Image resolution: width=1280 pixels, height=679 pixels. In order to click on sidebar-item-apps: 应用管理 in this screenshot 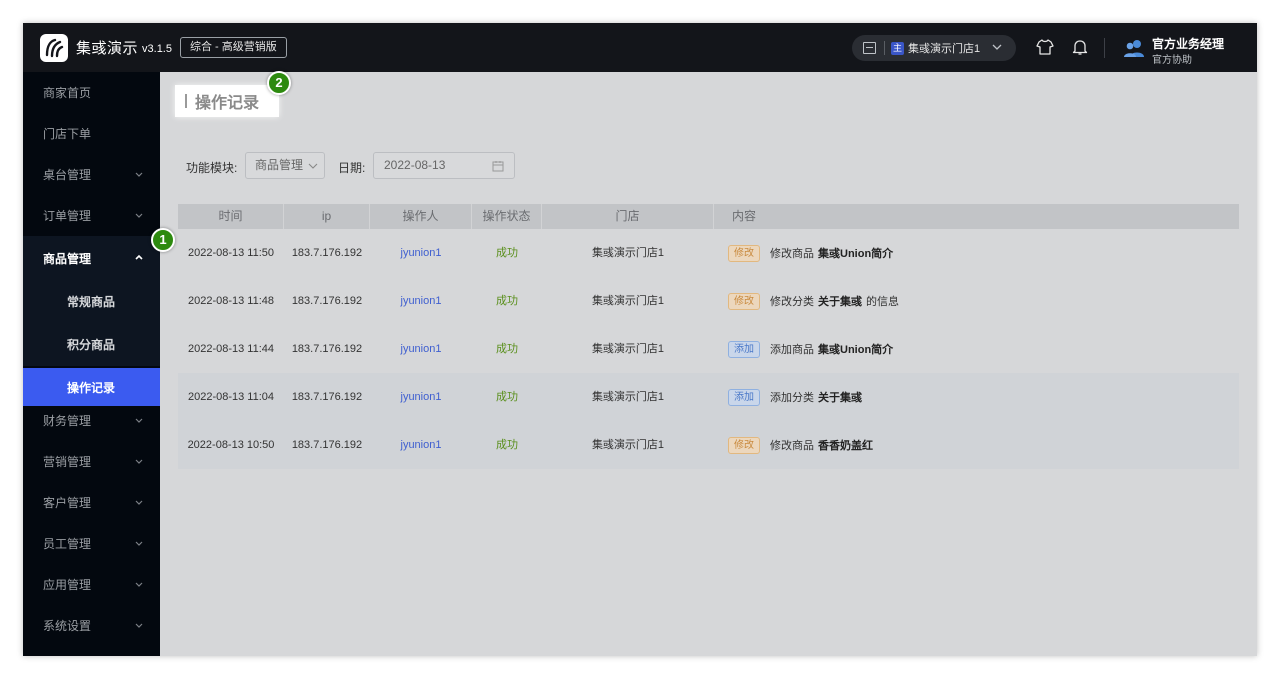, I will do `click(91, 584)`.